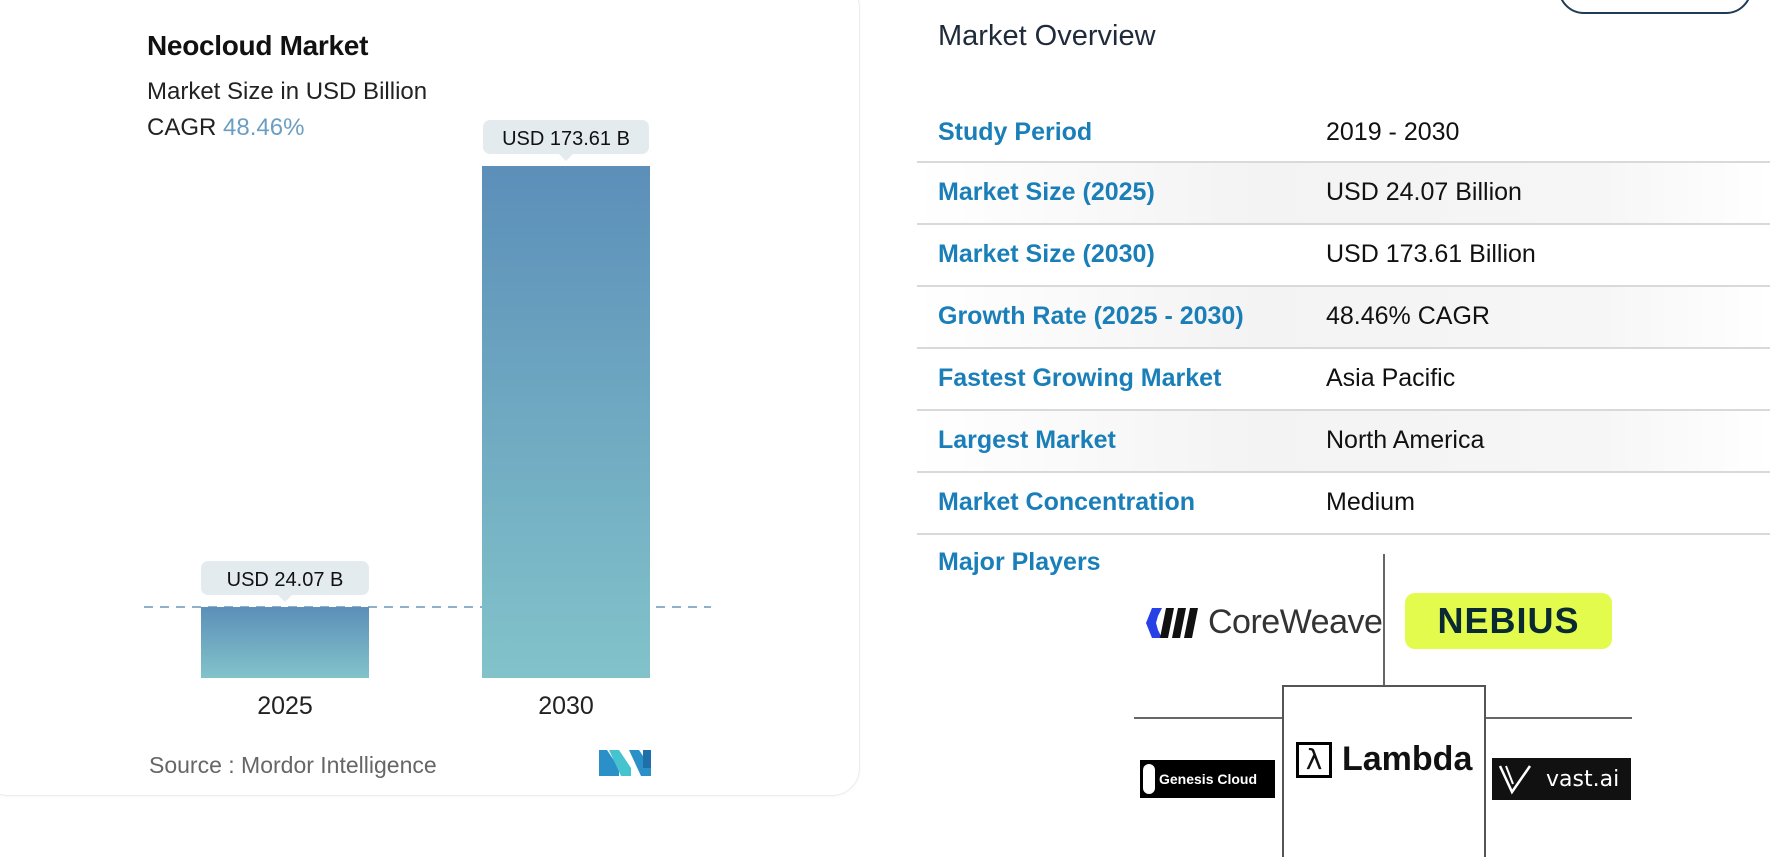  Describe the element at coordinates (1407, 759) in the screenshot. I see `lambda-text: Lambda` at that location.